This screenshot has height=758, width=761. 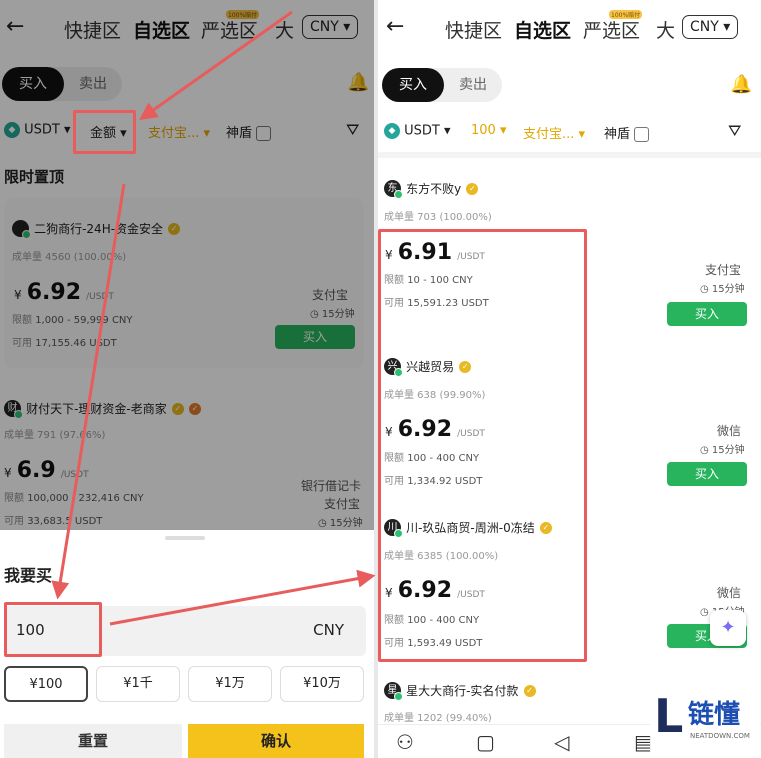 What do you see at coordinates (216, 65) in the screenshot?
I see `arrow-to-amount-filter` at bounding box center [216, 65].